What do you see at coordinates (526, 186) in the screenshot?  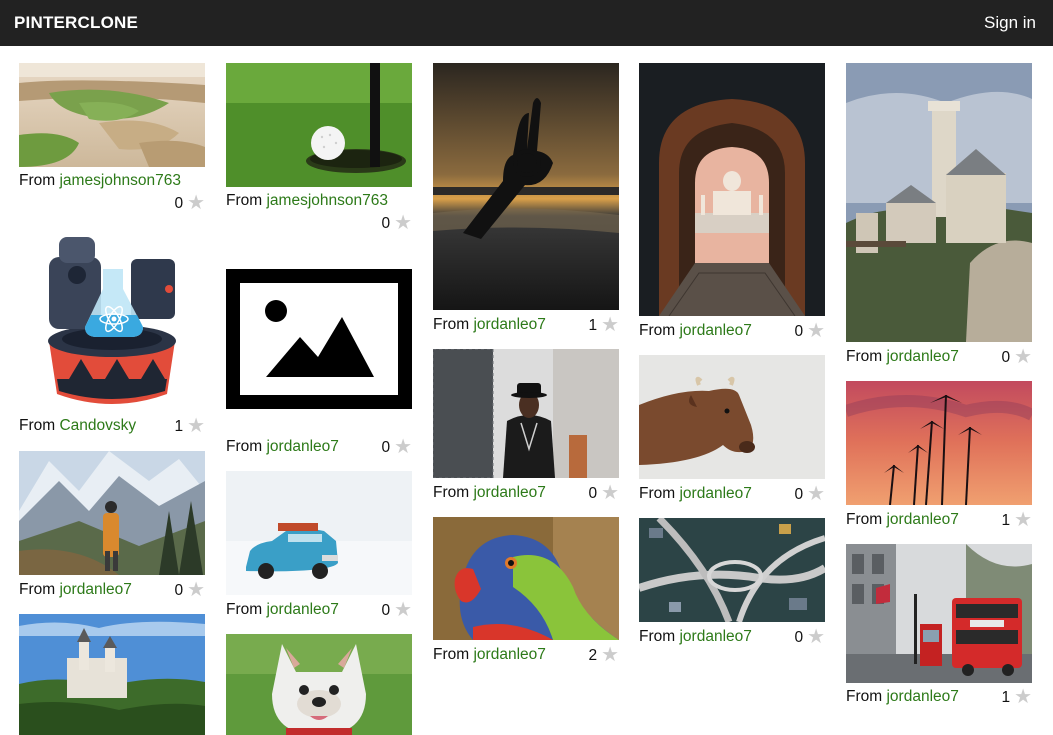 I see `pin-image-hand-sunset` at bounding box center [526, 186].